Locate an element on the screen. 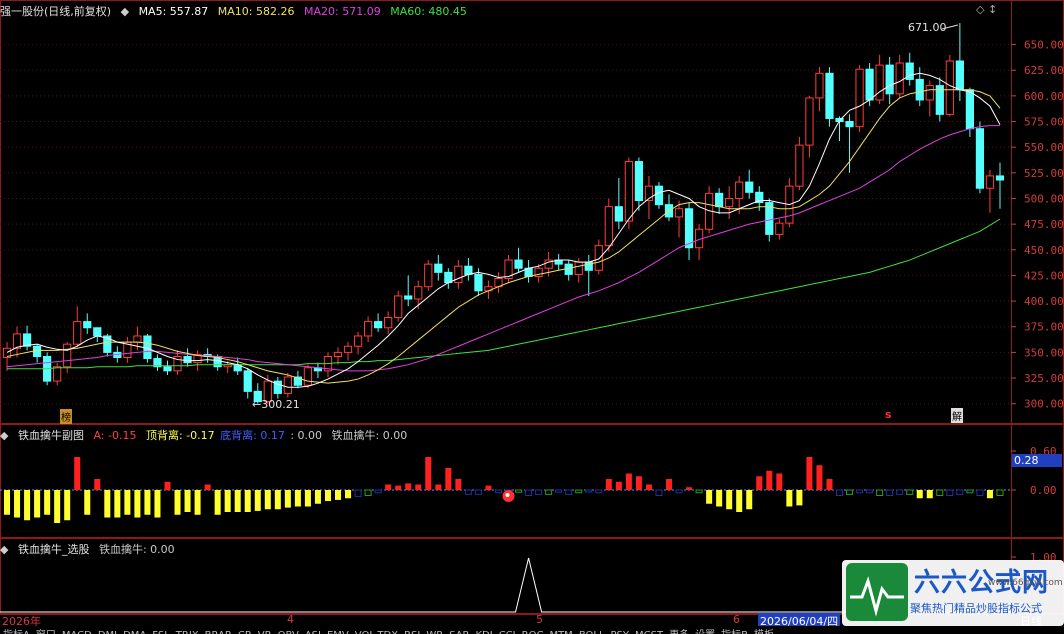 This screenshot has height=634, width=1064. tab-6: TRIX is located at coordinates (187, 632).